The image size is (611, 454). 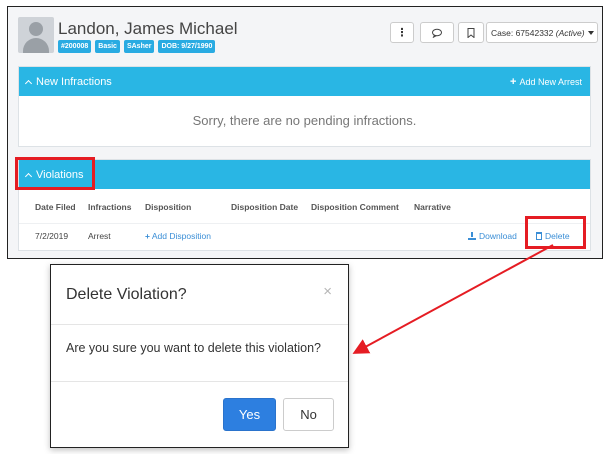 What do you see at coordinates (74, 81) in the screenshot?
I see `new-infractions-title: New Infractions` at bounding box center [74, 81].